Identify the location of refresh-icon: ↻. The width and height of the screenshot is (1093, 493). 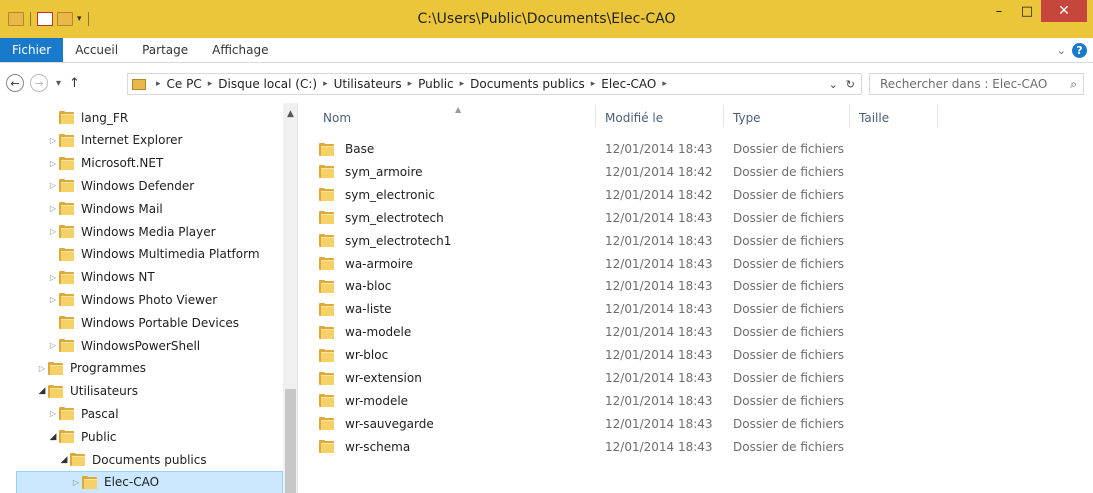
(850, 84).